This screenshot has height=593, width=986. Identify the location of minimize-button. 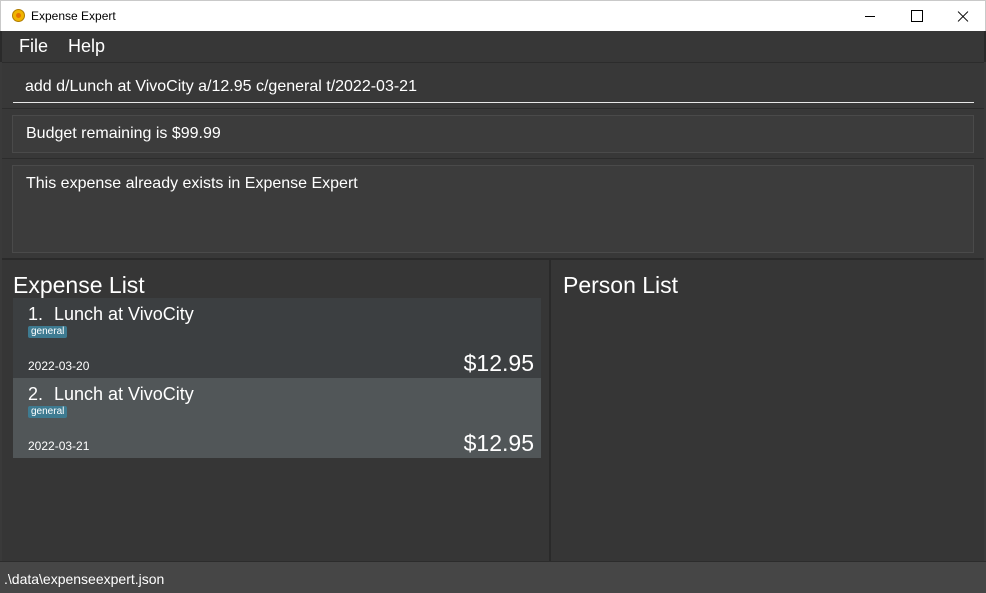
(870, 16).